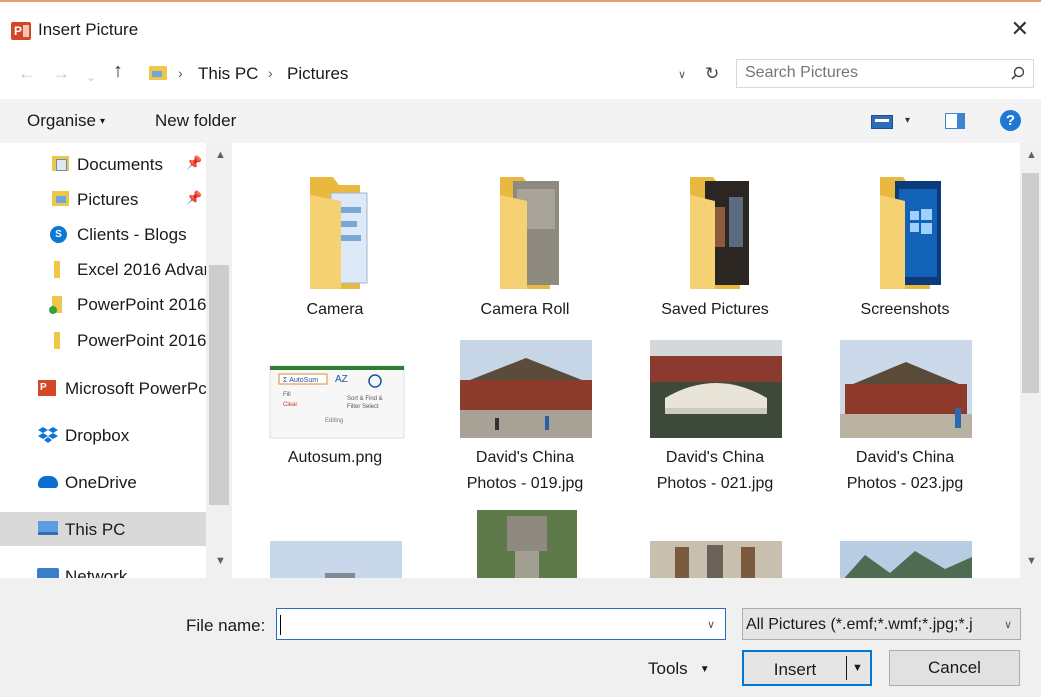  I want to click on sidebar-item-label: Dropbox, so click(97, 435).